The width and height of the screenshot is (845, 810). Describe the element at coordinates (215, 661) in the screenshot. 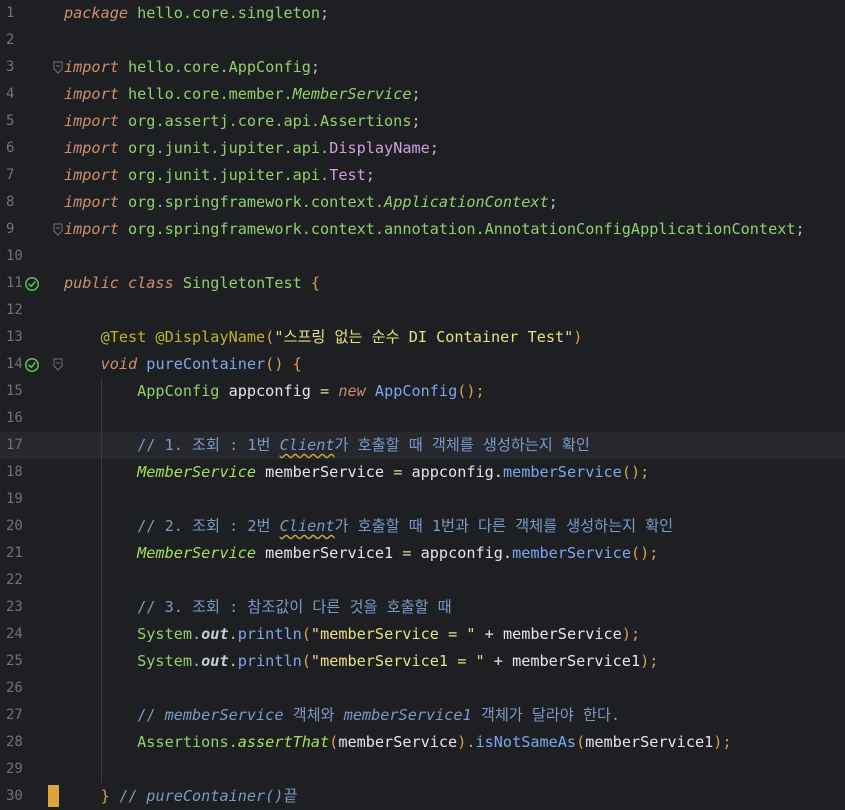

I see `code-token: out` at that location.